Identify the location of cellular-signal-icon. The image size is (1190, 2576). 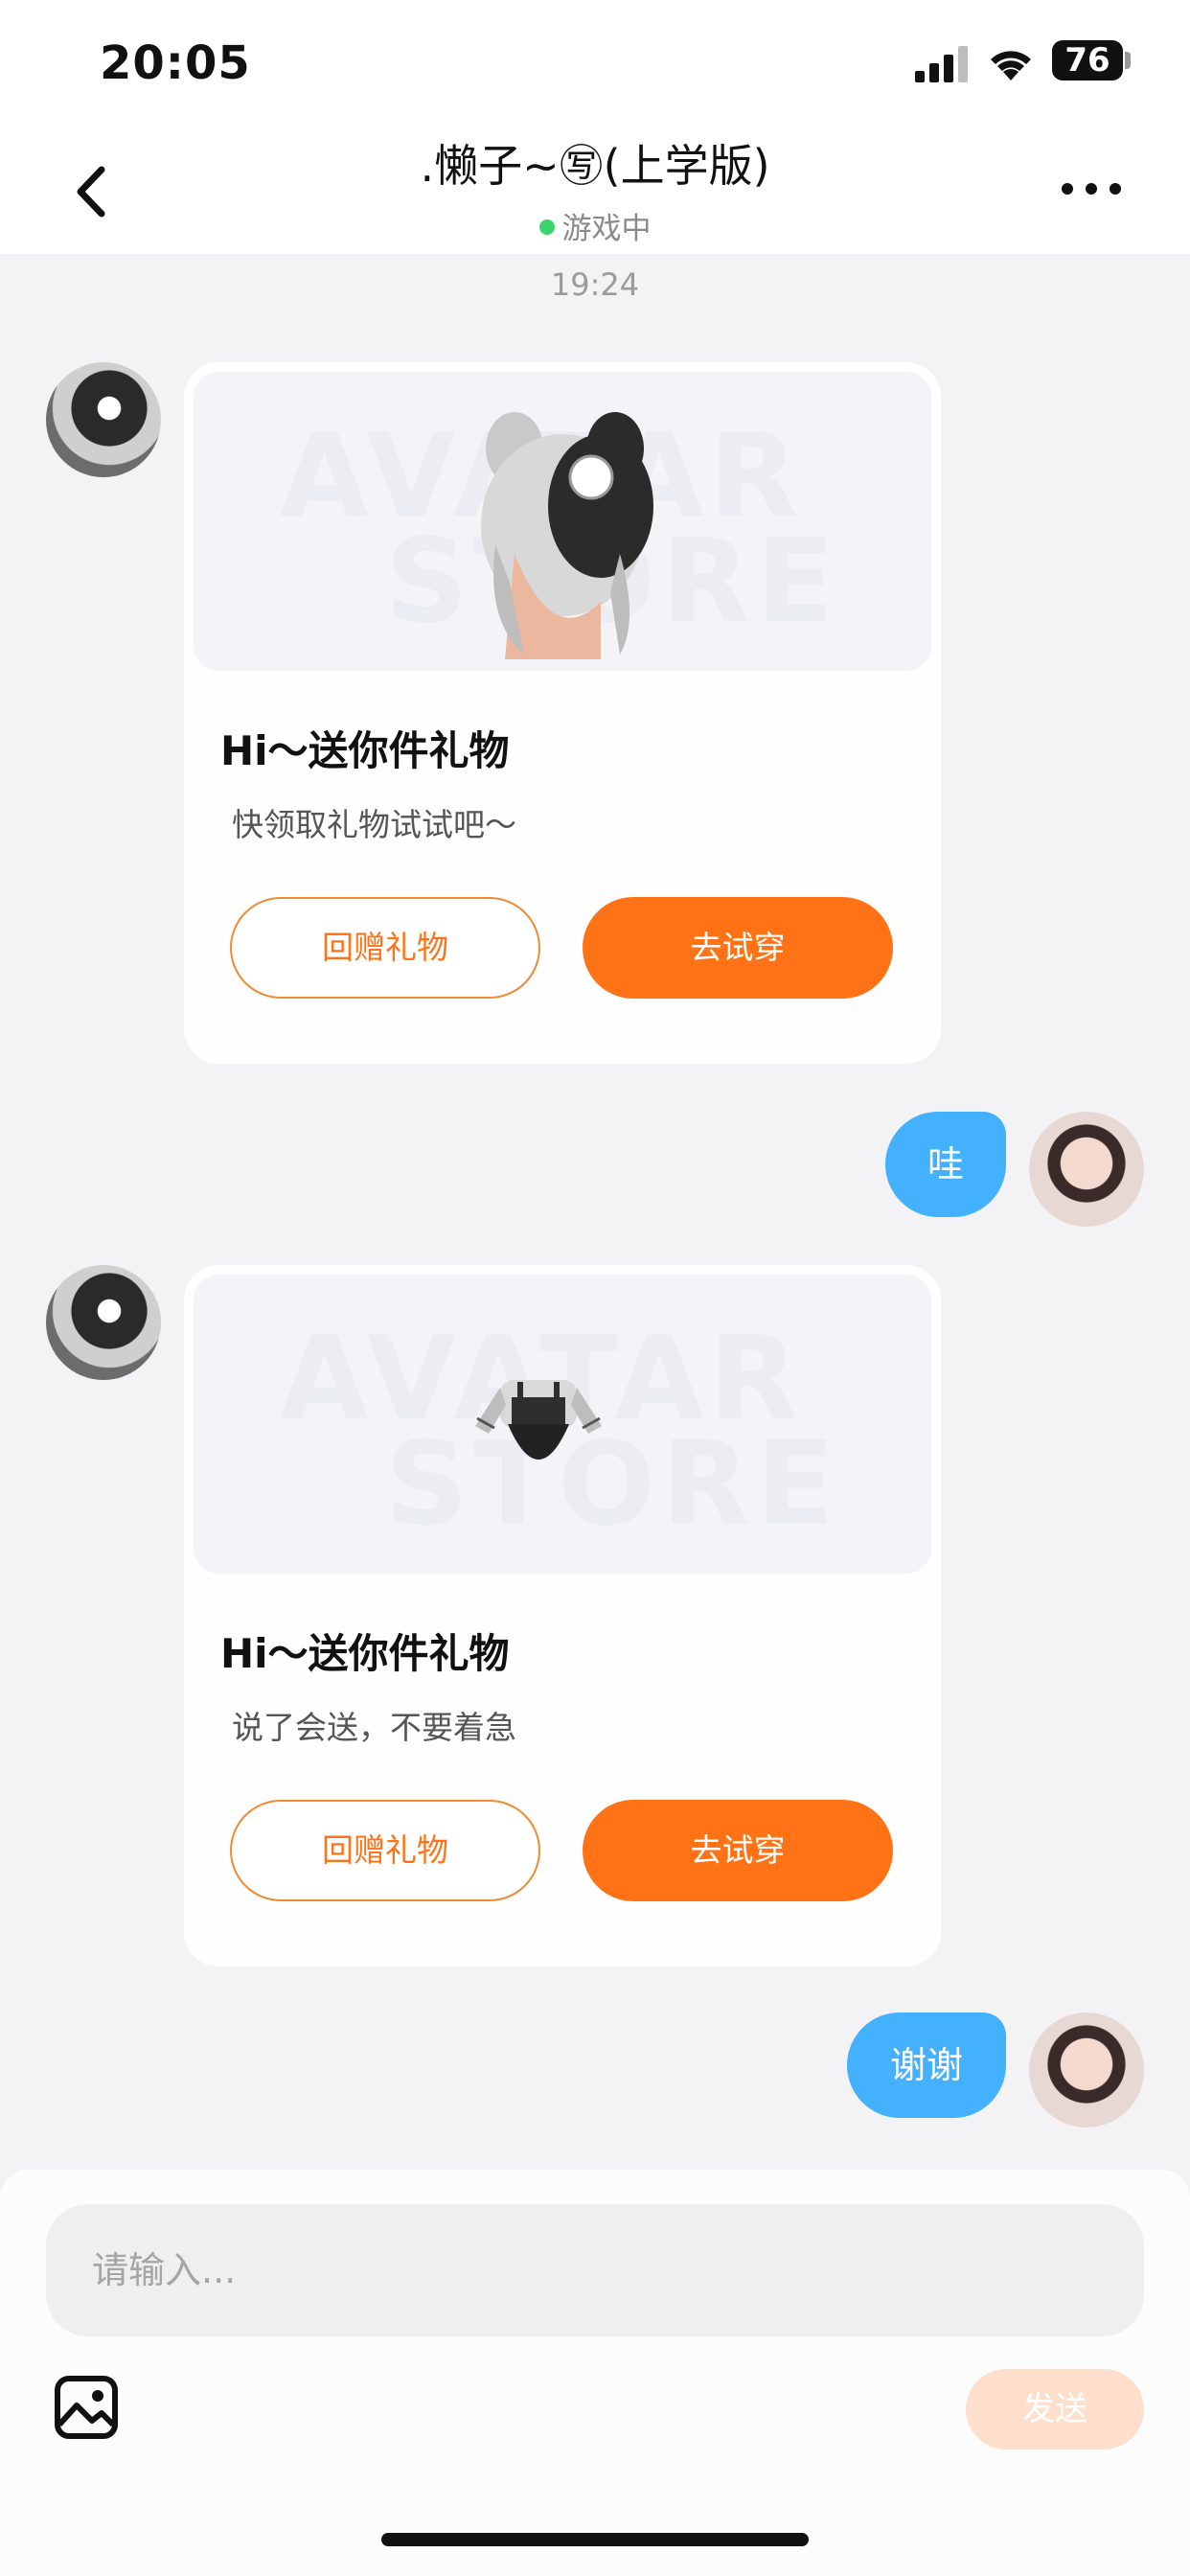
(942, 64).